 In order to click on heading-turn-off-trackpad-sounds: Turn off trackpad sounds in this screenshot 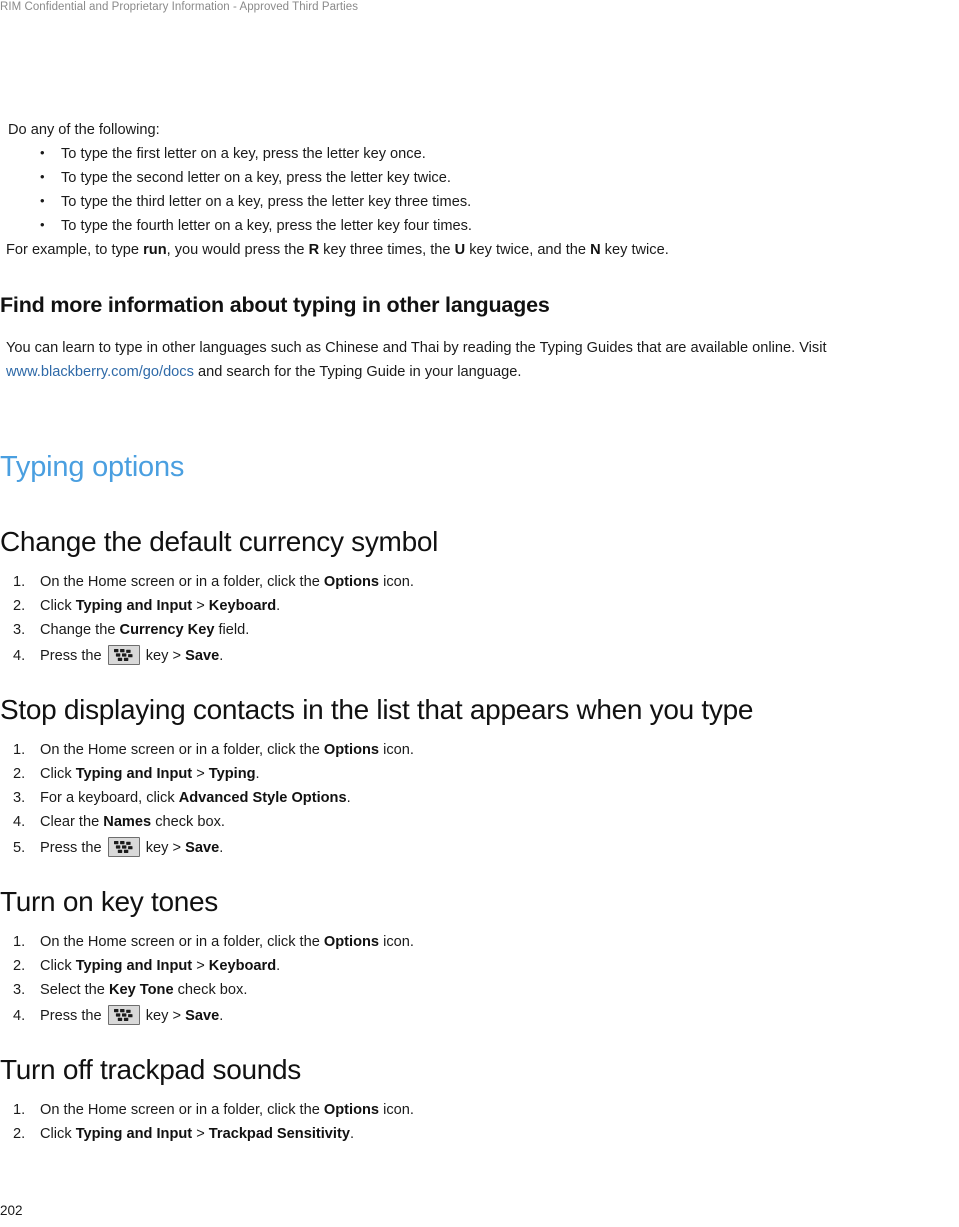, I will do `click(150, 1069)`.